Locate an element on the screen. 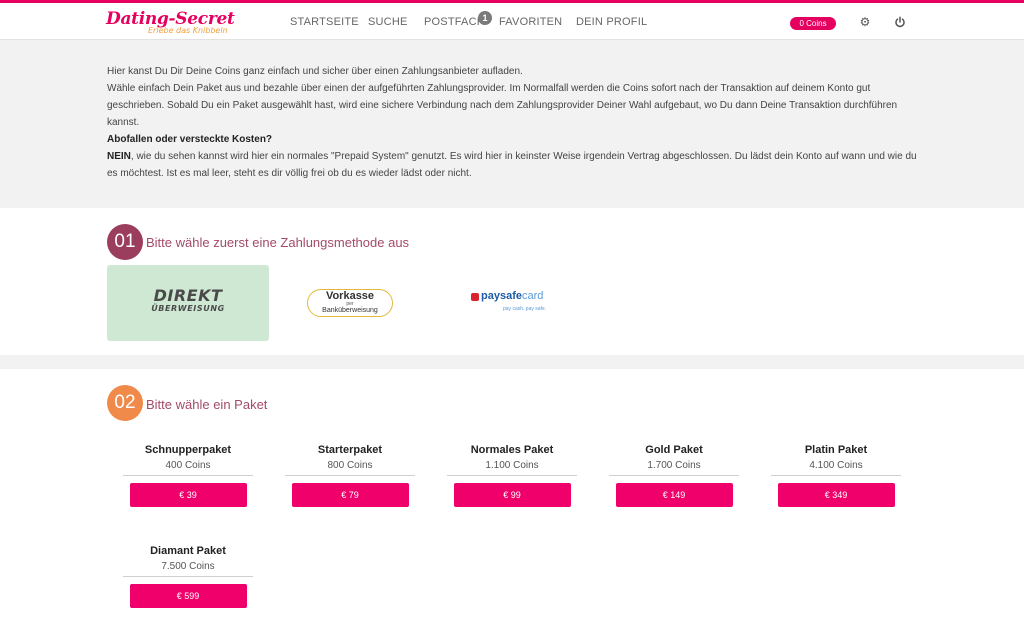 The width and height of the screenshot is (1024, 640). package-buy-button-starterpaket: € 79 is located at coordinates (350, 495).